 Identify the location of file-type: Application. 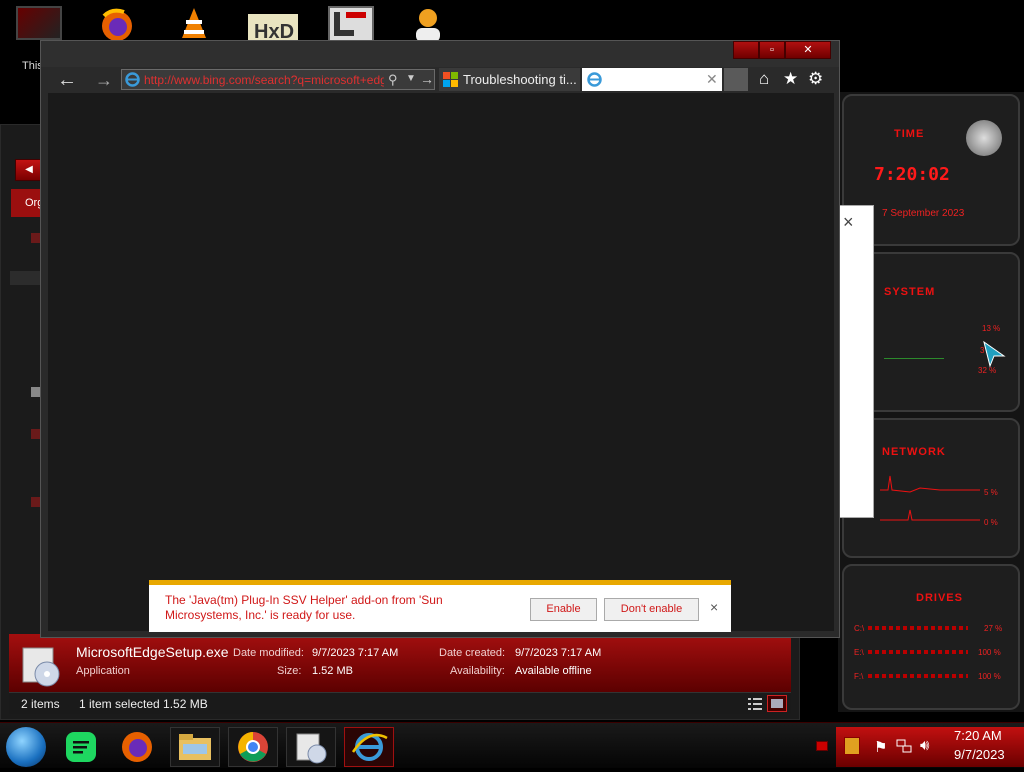
(103, 671).